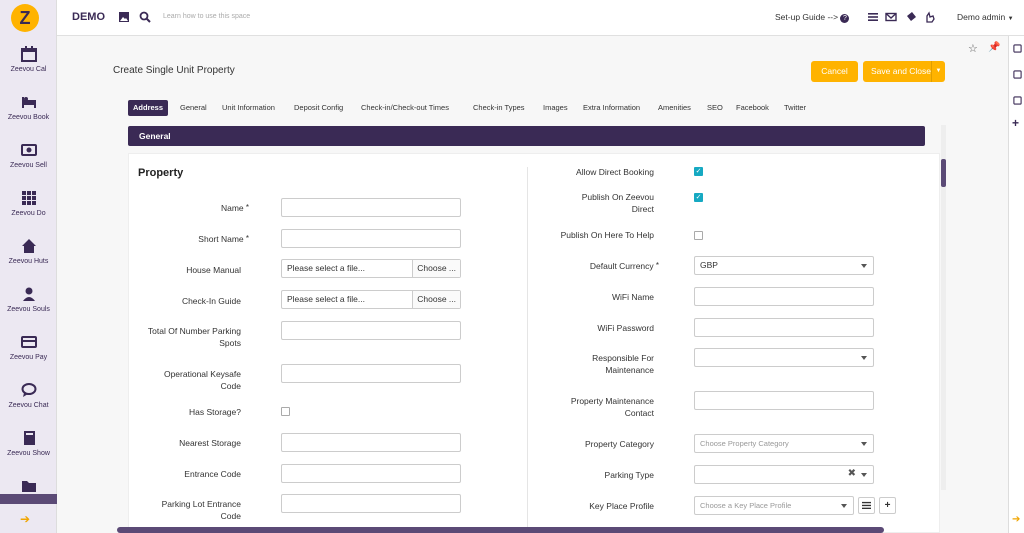 This screenshot has width=1024, height=533. What do you see at coordinates (864, 475) in the screenshot?
I see `chevron-down-icon` at bounding box center [864, 475].